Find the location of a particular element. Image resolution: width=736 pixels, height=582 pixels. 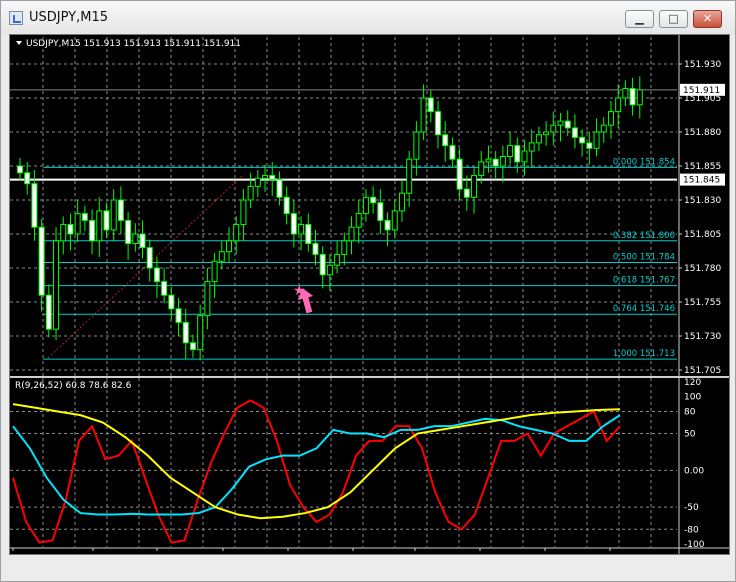

indicator-tick-label: 80 is located at coordinates (690, 412).